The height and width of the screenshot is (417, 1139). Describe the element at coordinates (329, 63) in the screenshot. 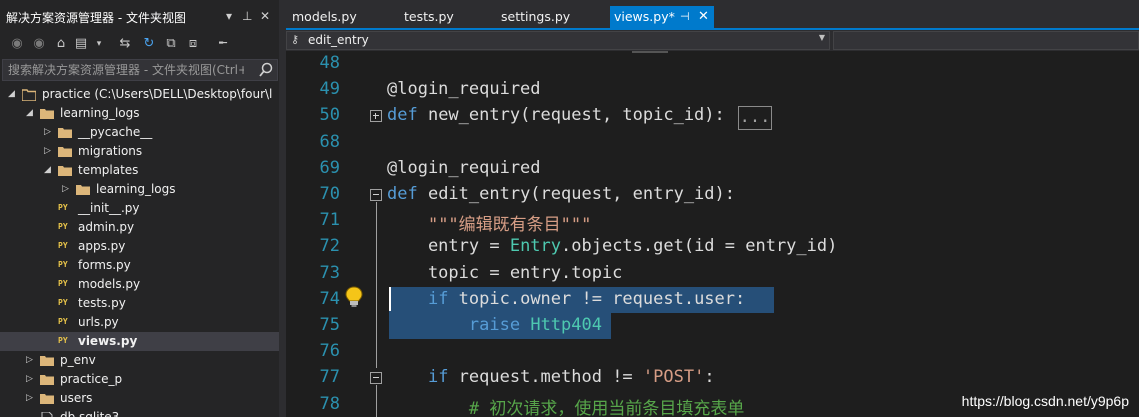

I see `line-number: 48` at that location.